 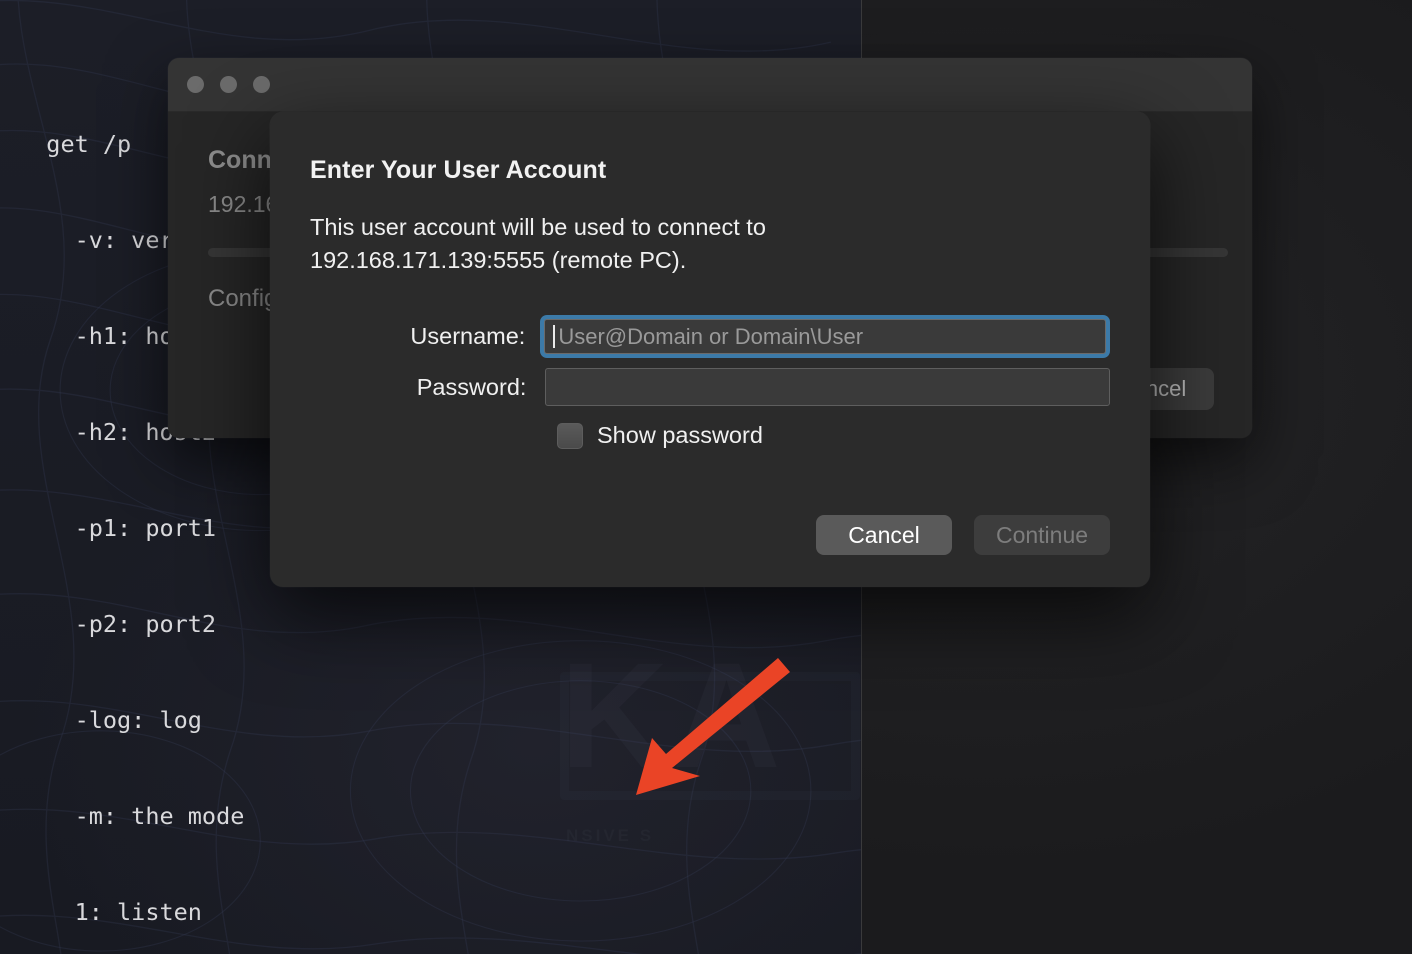 What do you see at coordinates (570, 435) in the screenshot?
I see `show-password-checkbox` at bounding box center [570, 435].